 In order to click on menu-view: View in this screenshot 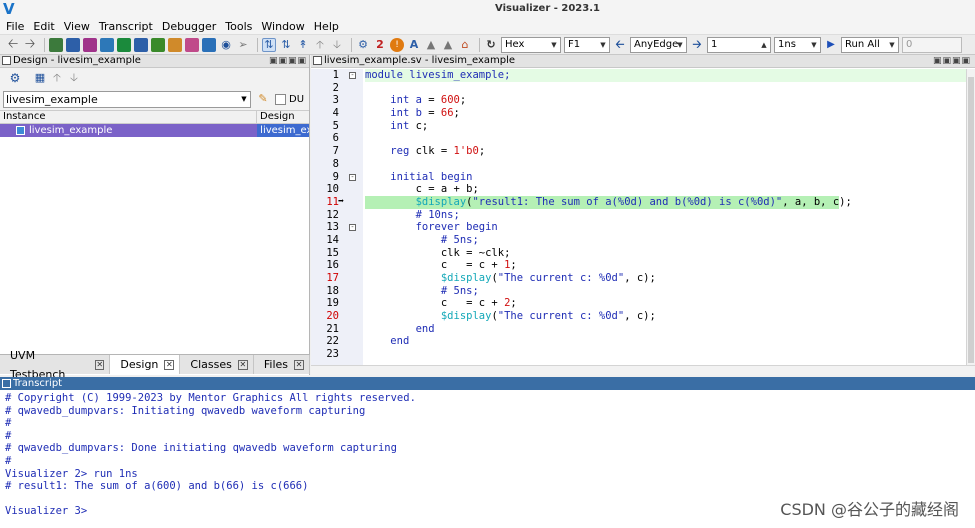, I will do `click(77, 26)`.